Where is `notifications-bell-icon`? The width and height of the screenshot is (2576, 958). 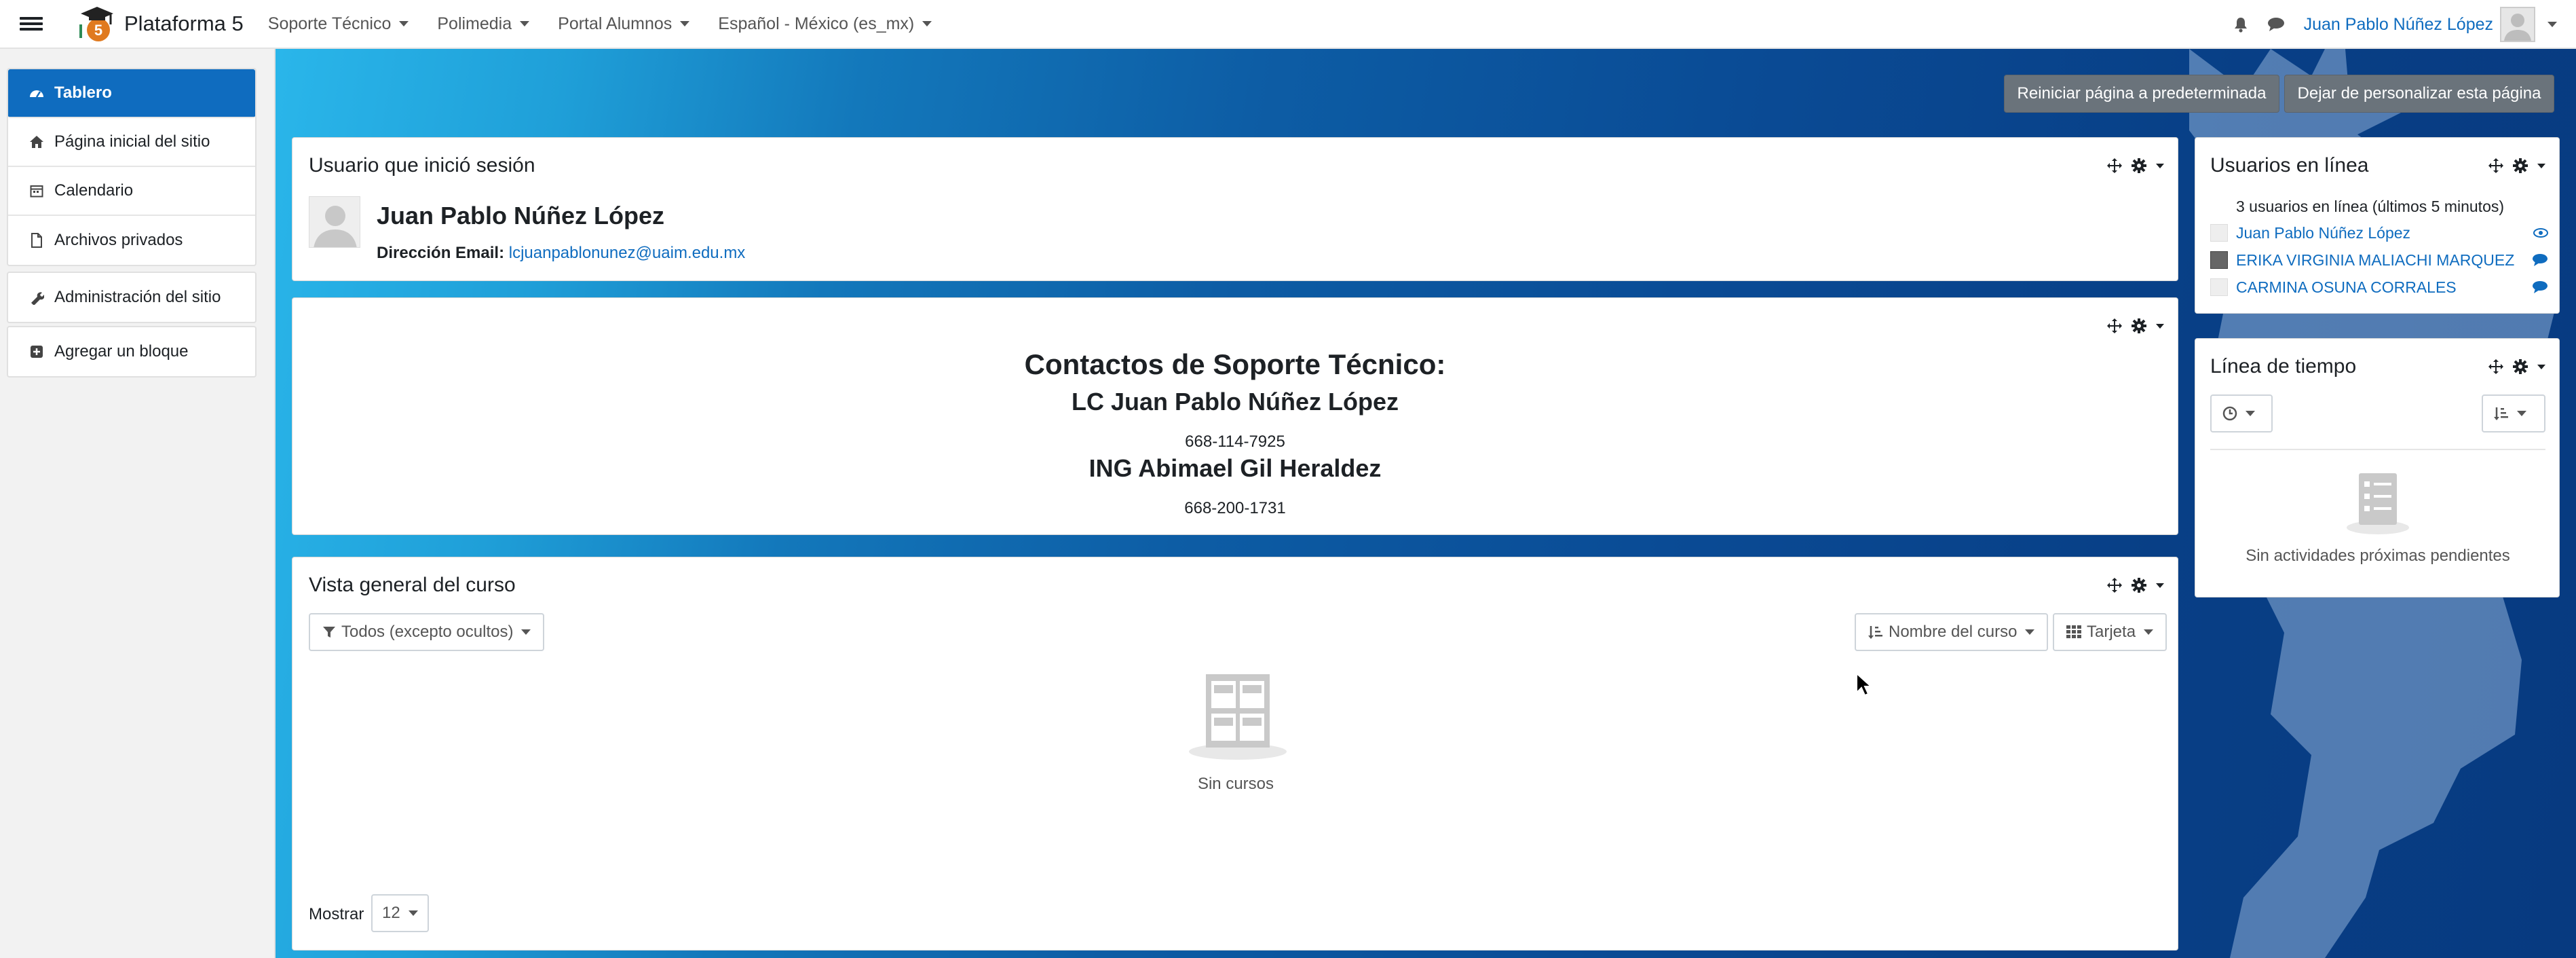 notifications-bell-icon is located at coordinates (2240, 25).